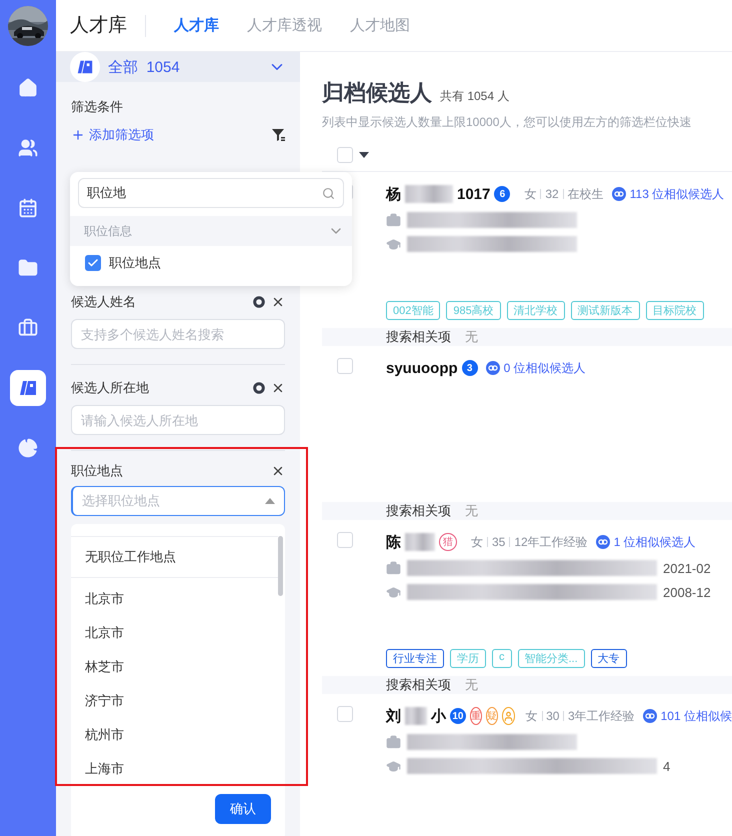 The height and width of the screenshot is (836, 732). Describe the element at coordinates (535, 310) in the screenshot. I see `tag: 清北学校` at that location.